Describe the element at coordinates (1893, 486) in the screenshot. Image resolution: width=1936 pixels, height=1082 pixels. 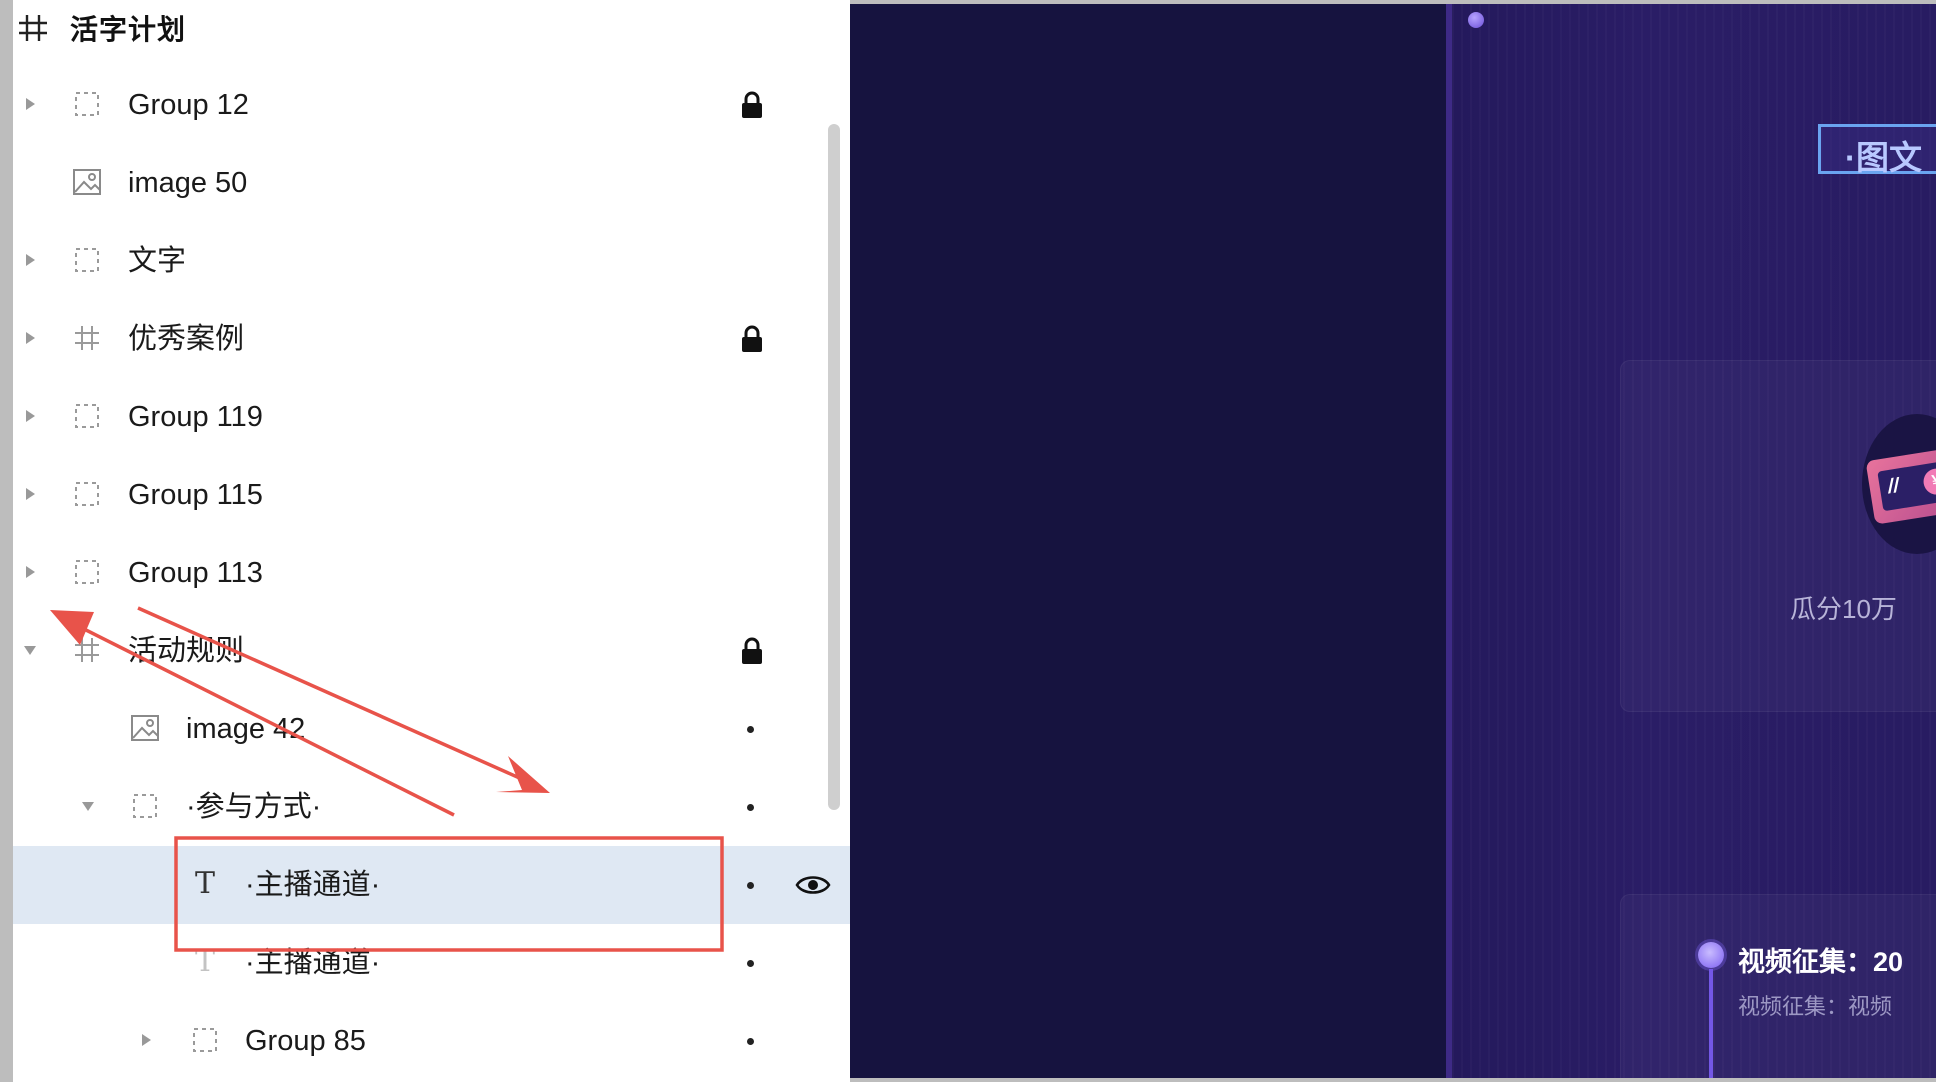
I see `ticket-slashes: //` at that location.